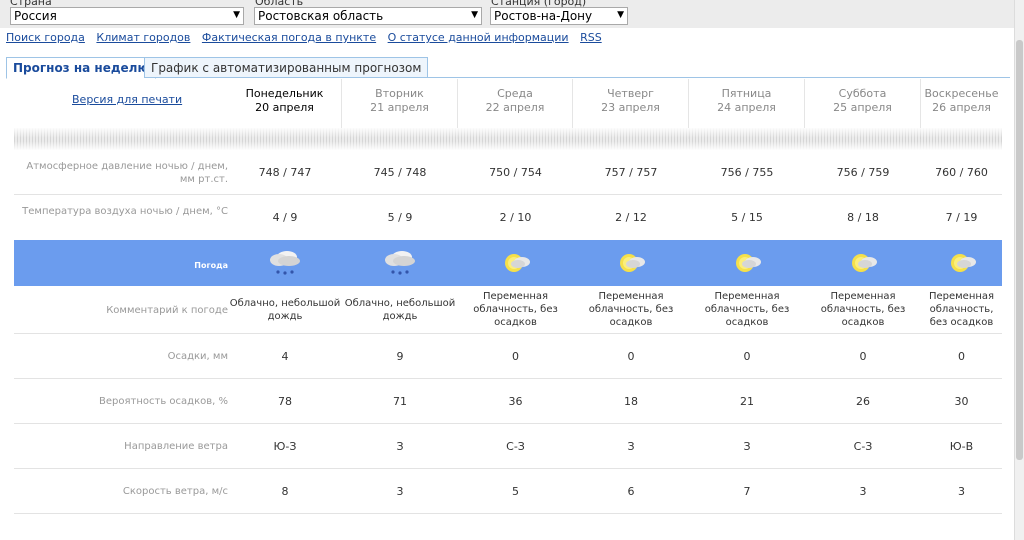 Image resolution: width=1024 pixels, height=540 pixels. Describe the element at coordinates (197, 356) in the screenshot. I see `row-label: Осадки, мм` at that location.